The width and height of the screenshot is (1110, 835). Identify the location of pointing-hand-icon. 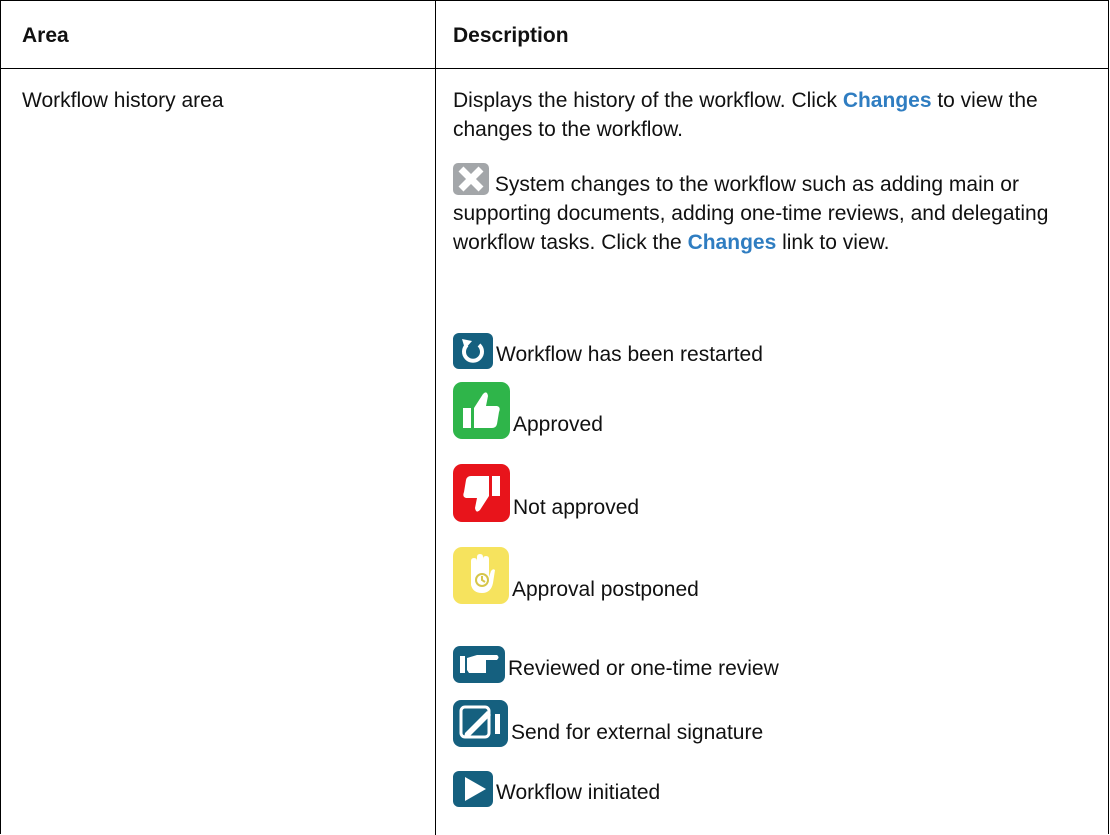
(479, 664).